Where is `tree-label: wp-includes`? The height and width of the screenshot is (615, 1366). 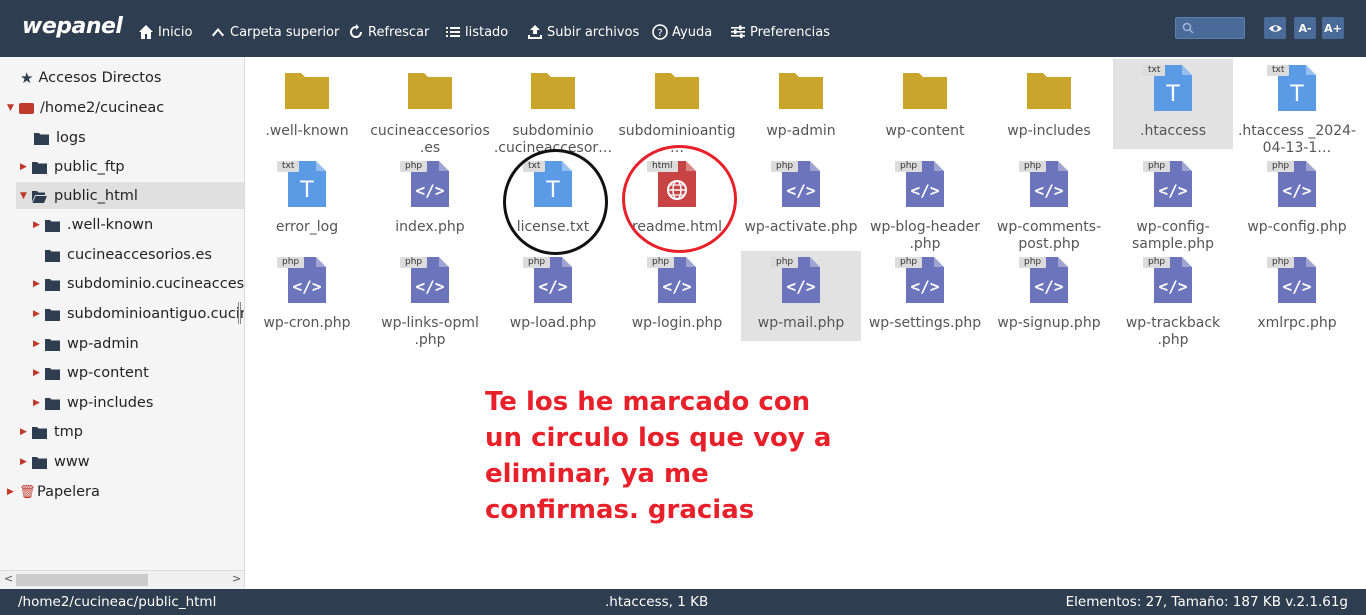
tree-label: wp-includes is located at coordinates (110, 403).